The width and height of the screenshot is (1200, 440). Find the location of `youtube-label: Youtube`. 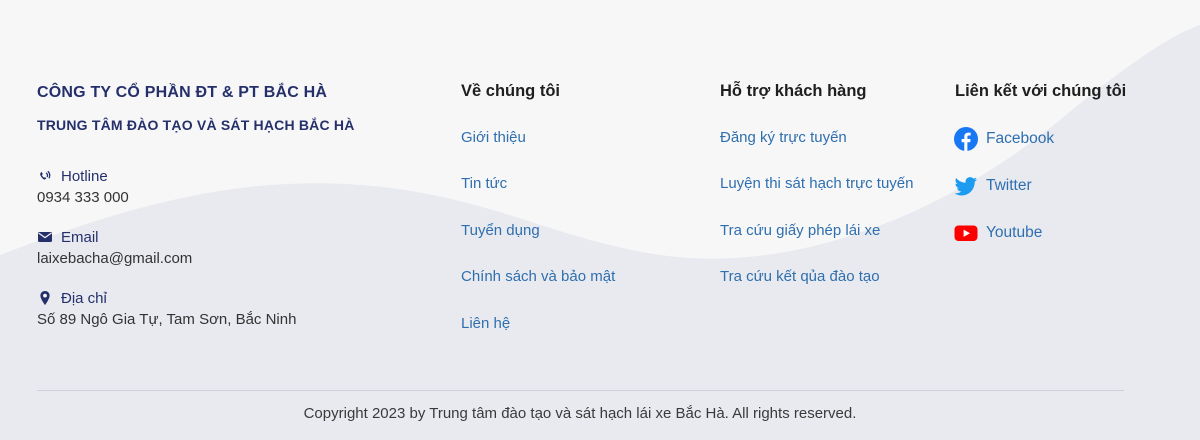

youtube-label: Youtube is located at coordinates (1014, 232).